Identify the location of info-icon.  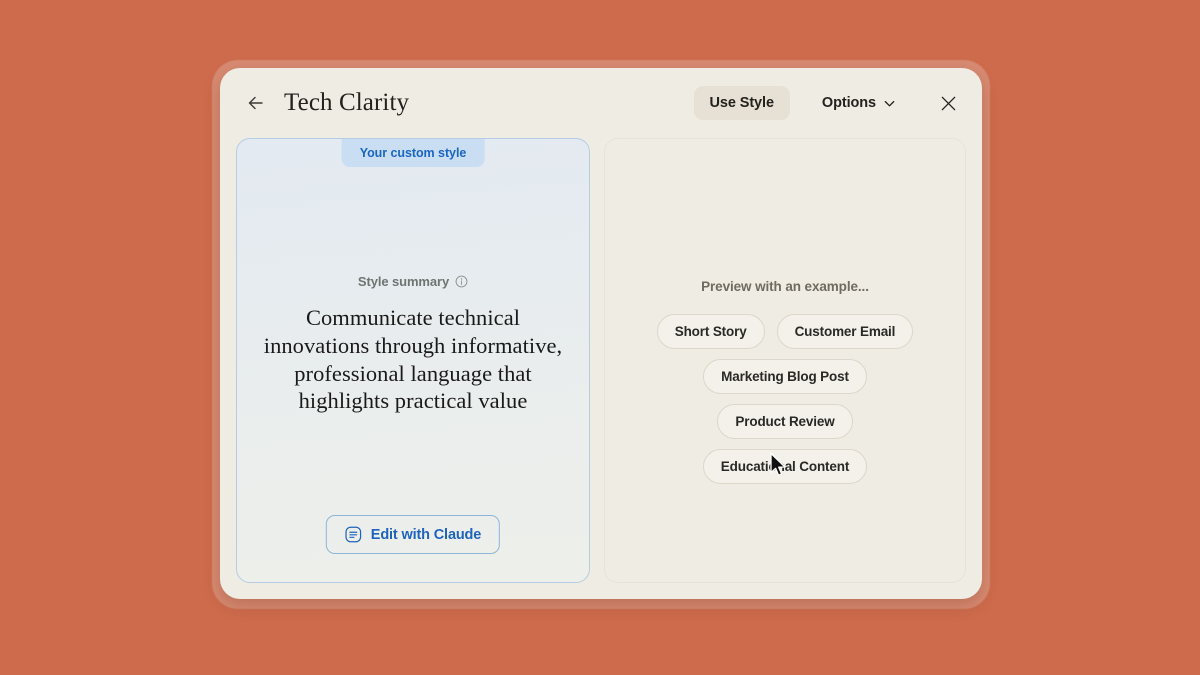
(461, 281).